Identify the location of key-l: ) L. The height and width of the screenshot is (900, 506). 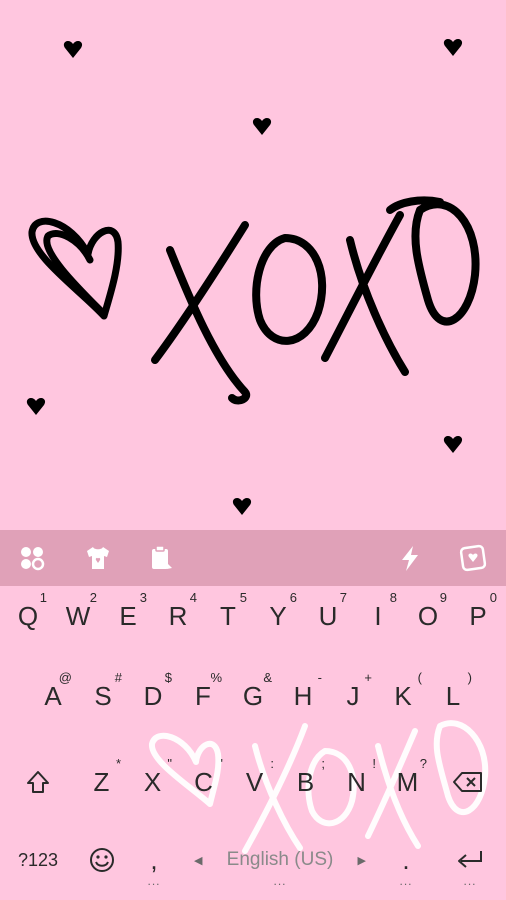
(453, 696).